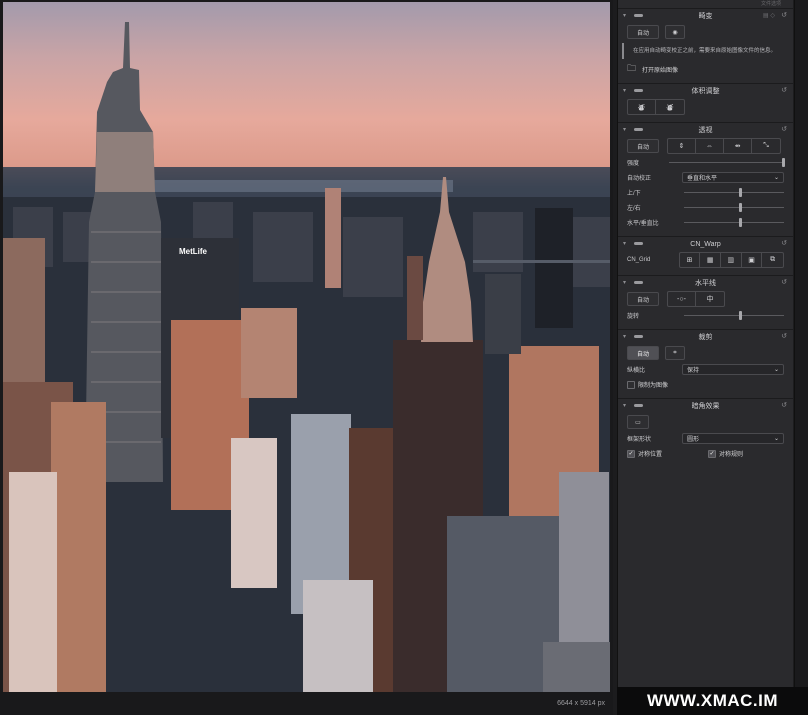  What do you see at coordinates (682, 146) in the screenshot?
I see `vertical-correct-icon: ⇕` at bounding box center [682, 146].